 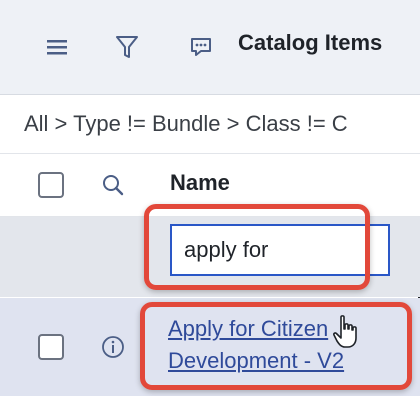 What do you see at coordinates (200, 183) in the screenshot?
I see `column-header-name: Name` at bounding box center [200, 183].